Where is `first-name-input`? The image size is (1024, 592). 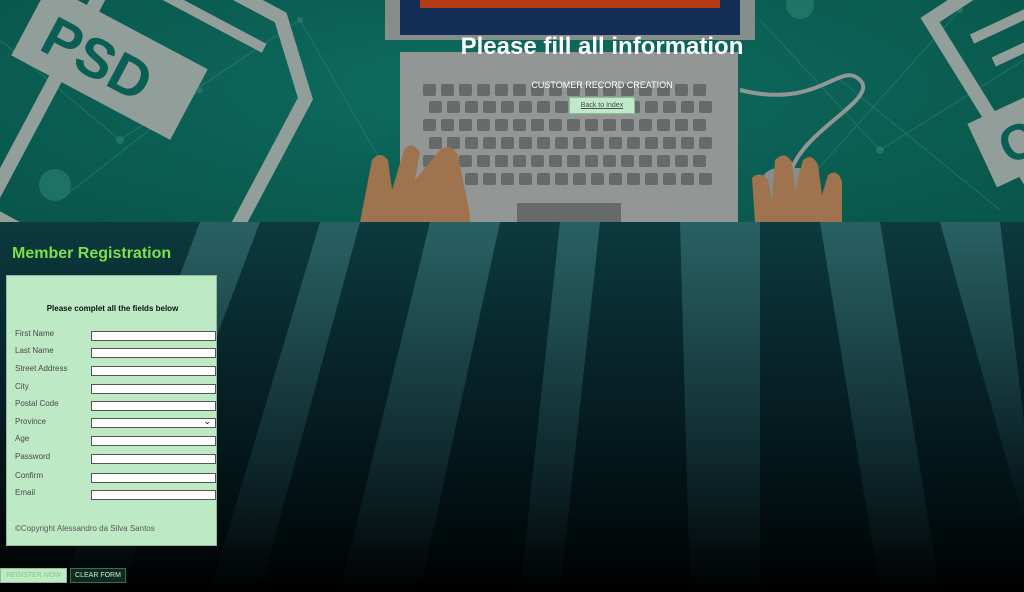 first-name-input is located at coordinates (153, 336).